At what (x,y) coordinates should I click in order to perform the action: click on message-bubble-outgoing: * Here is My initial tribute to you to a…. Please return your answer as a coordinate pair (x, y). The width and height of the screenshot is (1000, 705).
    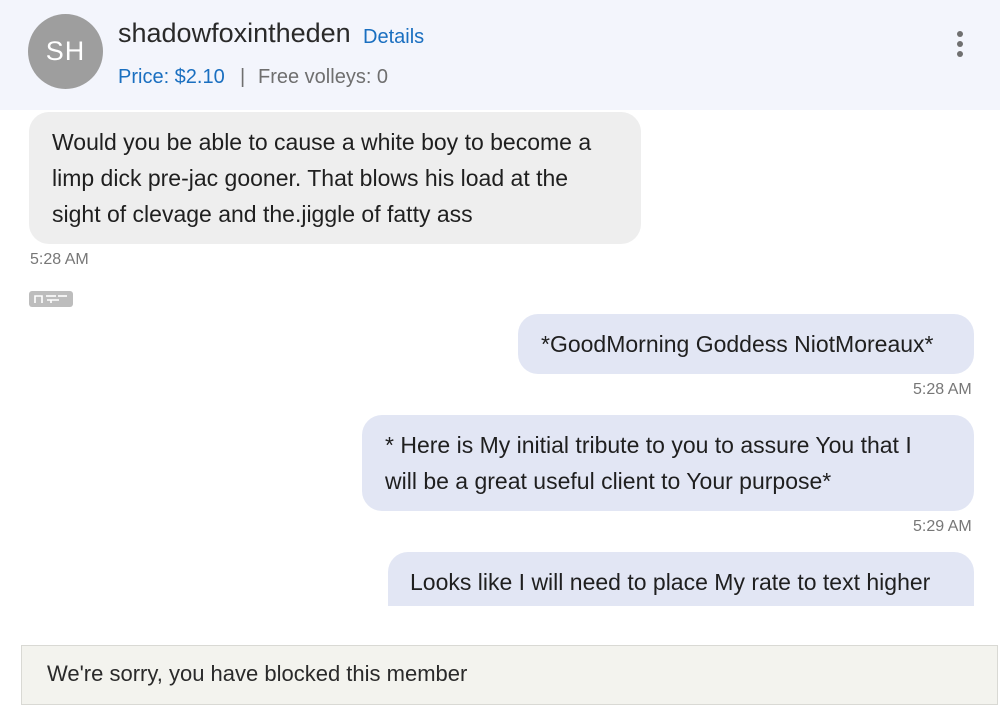
    Looking at the image, I should click on (668, 463).